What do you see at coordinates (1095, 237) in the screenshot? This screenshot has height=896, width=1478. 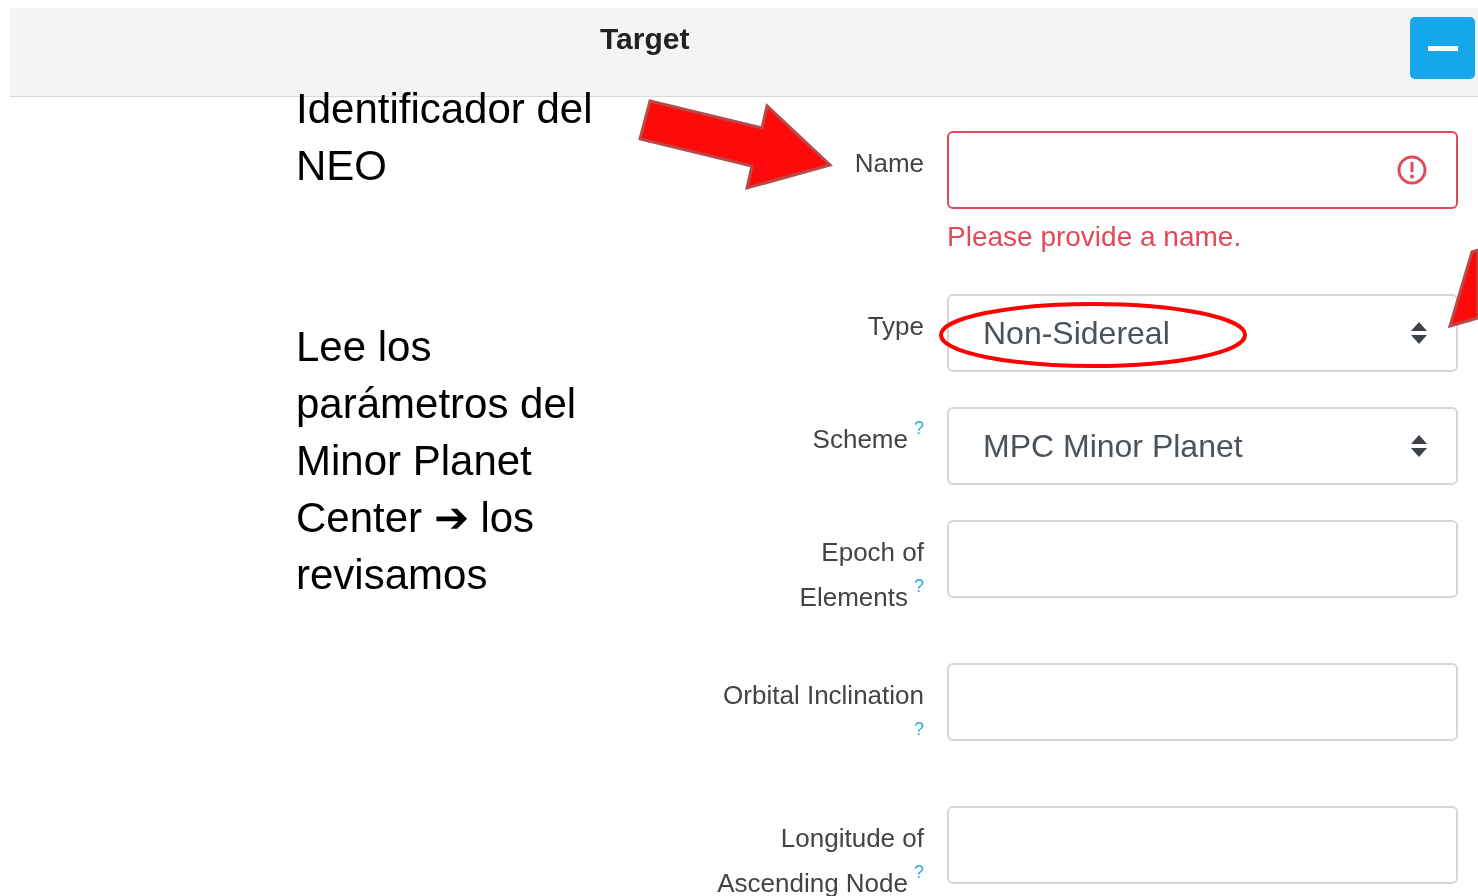 I see `error-message: Please provide a name.` at bounding box center [1095, 237].